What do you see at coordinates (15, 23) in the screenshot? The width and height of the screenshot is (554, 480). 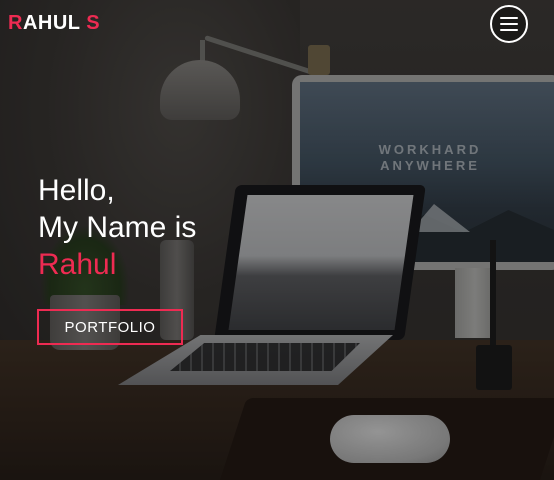 I see `logo-initial: R` at bounding box center [15, 23].